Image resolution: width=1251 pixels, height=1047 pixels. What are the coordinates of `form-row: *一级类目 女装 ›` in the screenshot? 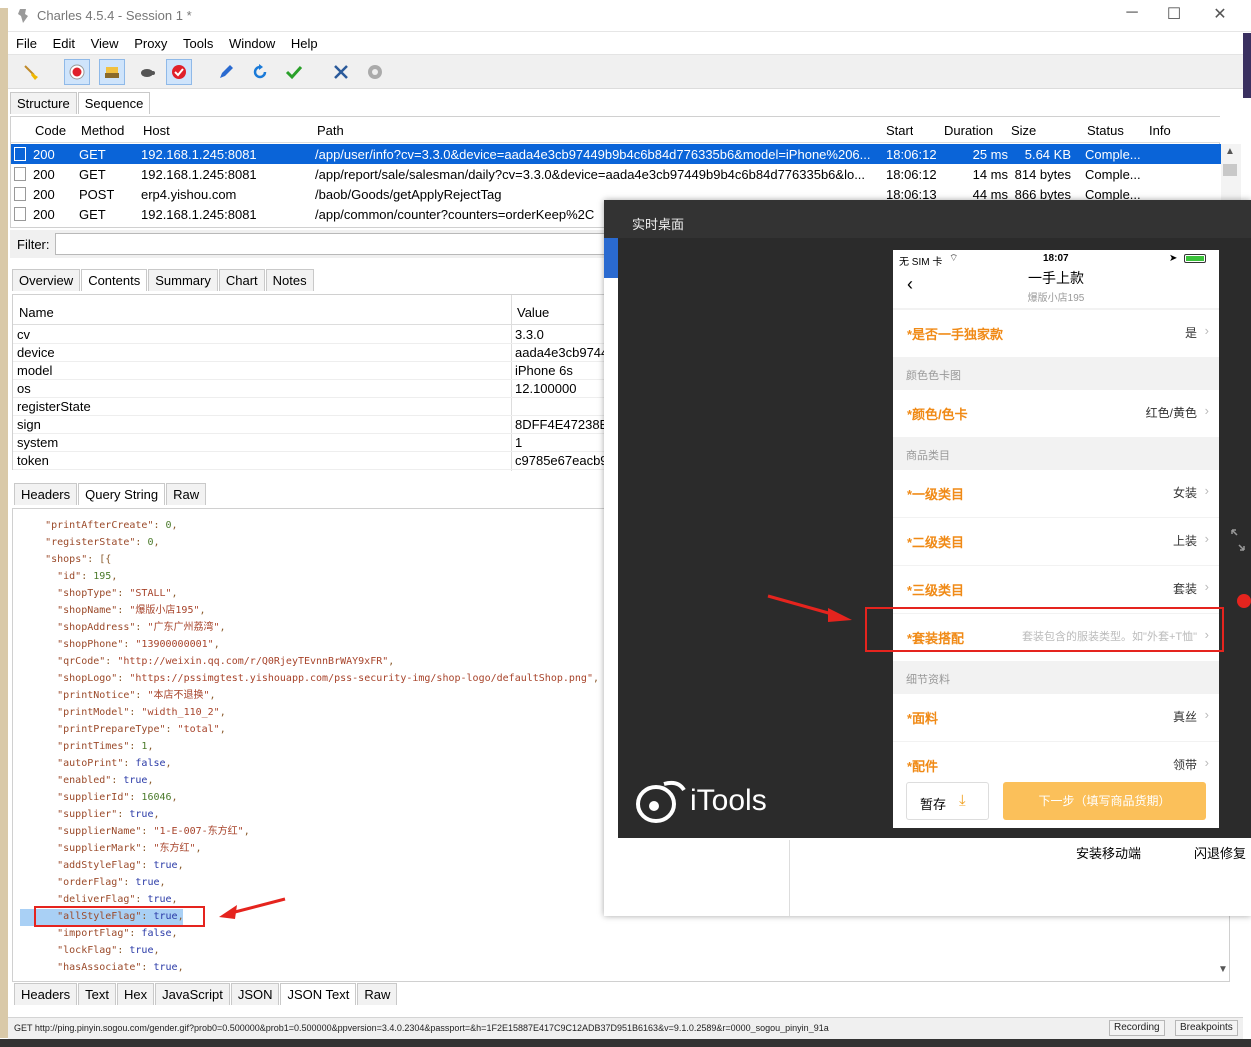 It's located at (1056, 493).